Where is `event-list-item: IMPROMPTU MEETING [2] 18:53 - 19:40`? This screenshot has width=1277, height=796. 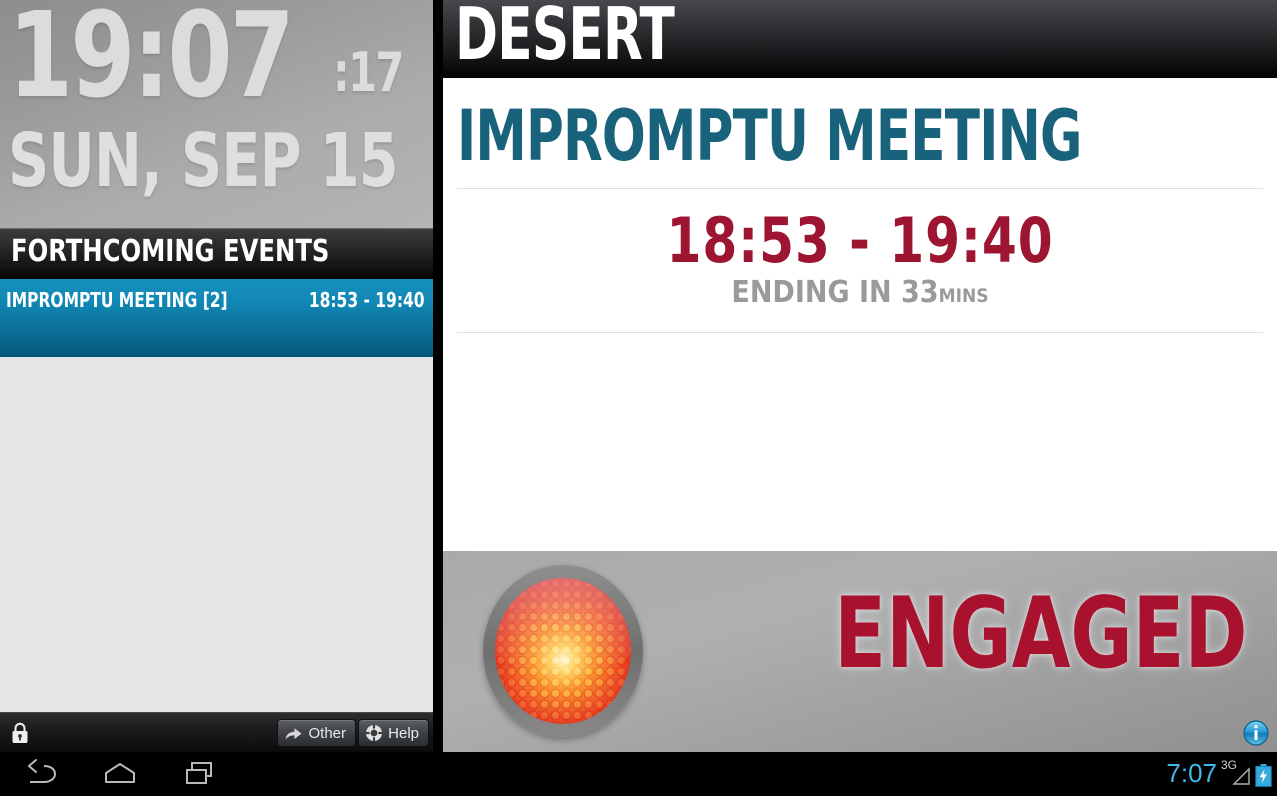
event-list-item: IMPROMPTU MEETING [2] 18:53 - 19:40 is located at coordinates (216, 318).